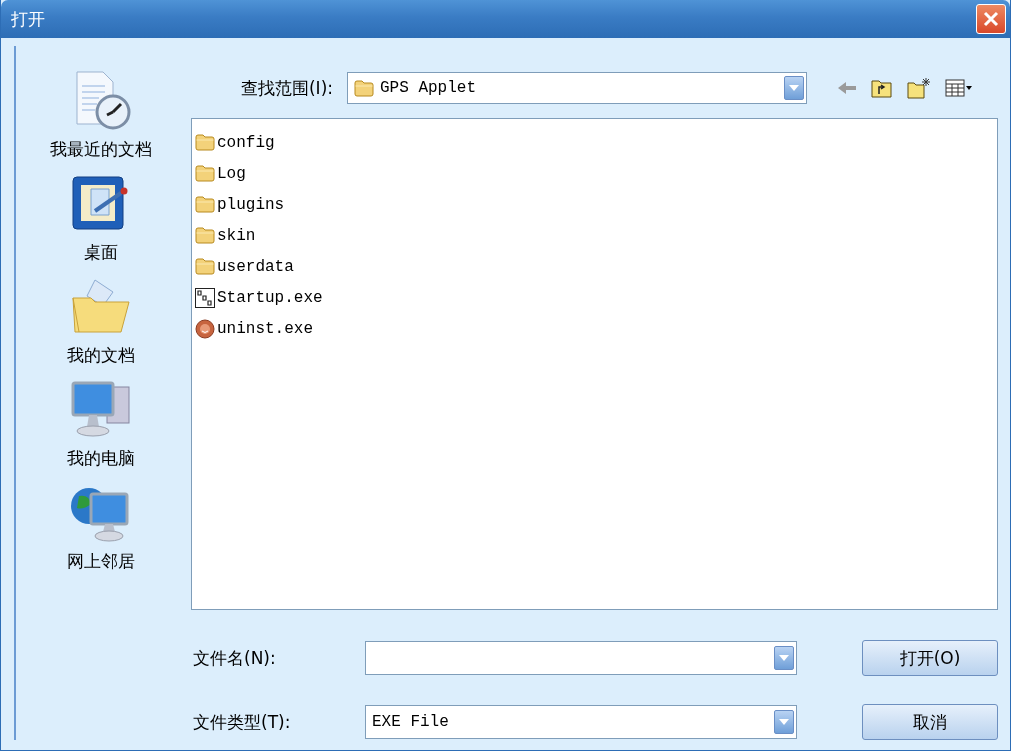  I want to click on cancel-button: 取消, so click(930, 722).